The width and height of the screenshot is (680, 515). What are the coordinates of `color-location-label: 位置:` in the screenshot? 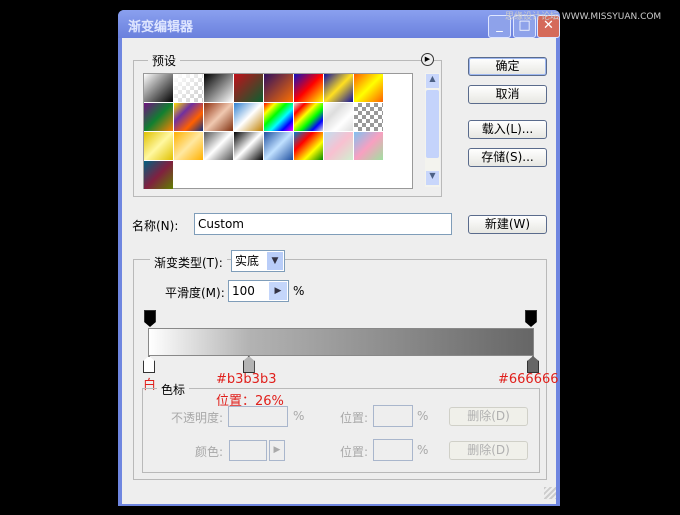 It's located at (354, 452).